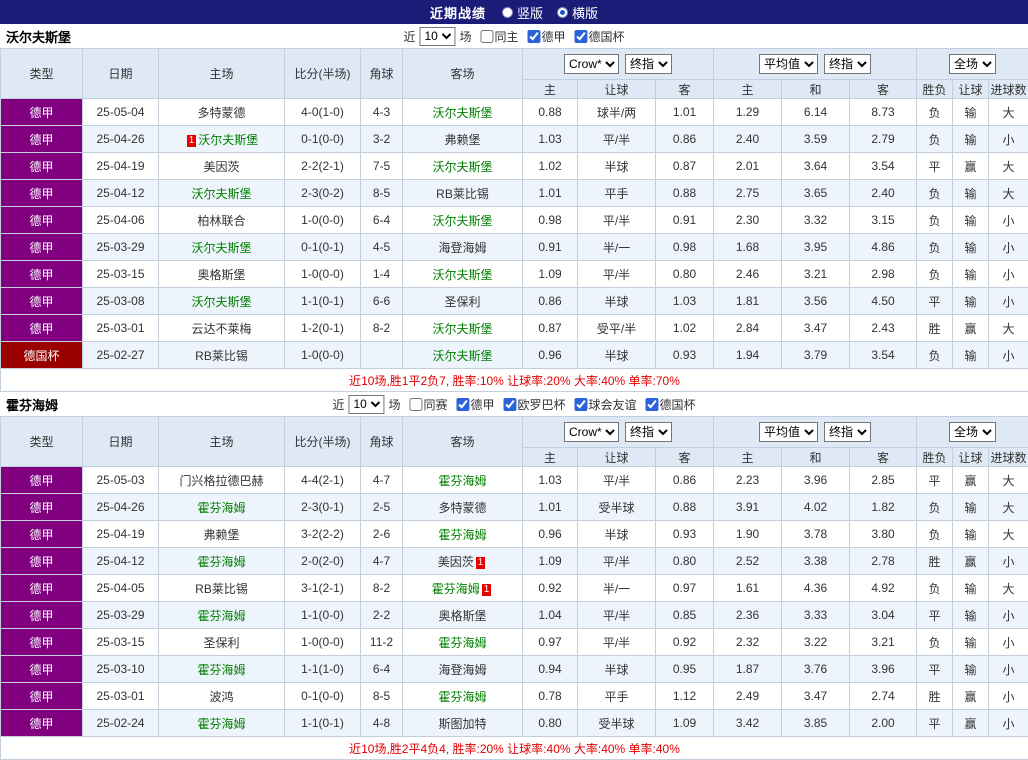 Image resolution: width=1028 pixels, height=760 pixels. Describe the element at coordinates (685, 615) in the screenshot. I see `odds-away: 0.85` at that location.